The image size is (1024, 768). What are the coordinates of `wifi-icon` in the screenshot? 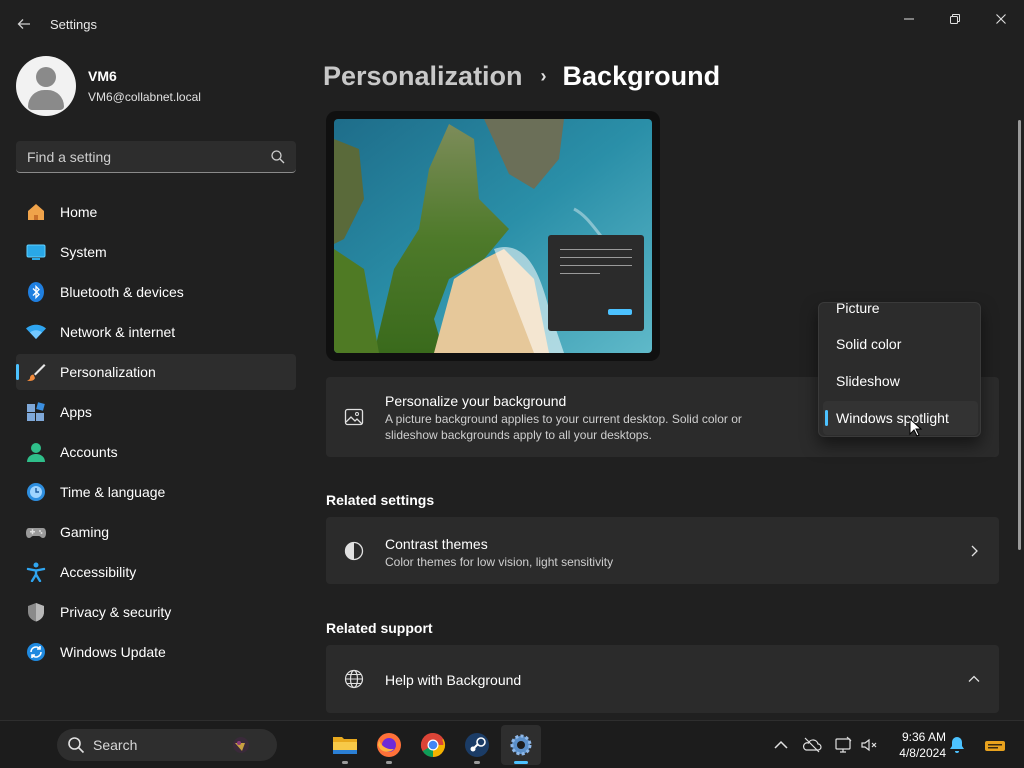 It's located at (36, 331).